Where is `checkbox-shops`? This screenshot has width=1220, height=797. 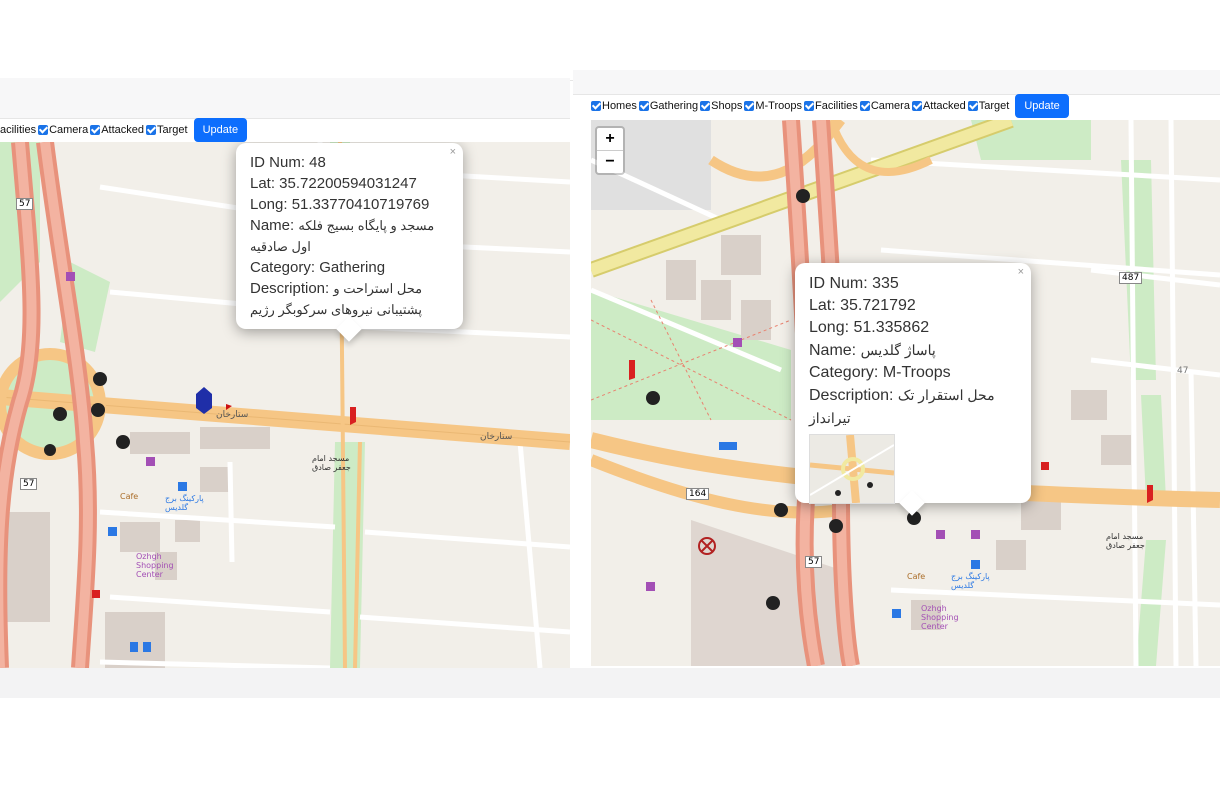 checkbox-shops is located at coordinates (705, 106).